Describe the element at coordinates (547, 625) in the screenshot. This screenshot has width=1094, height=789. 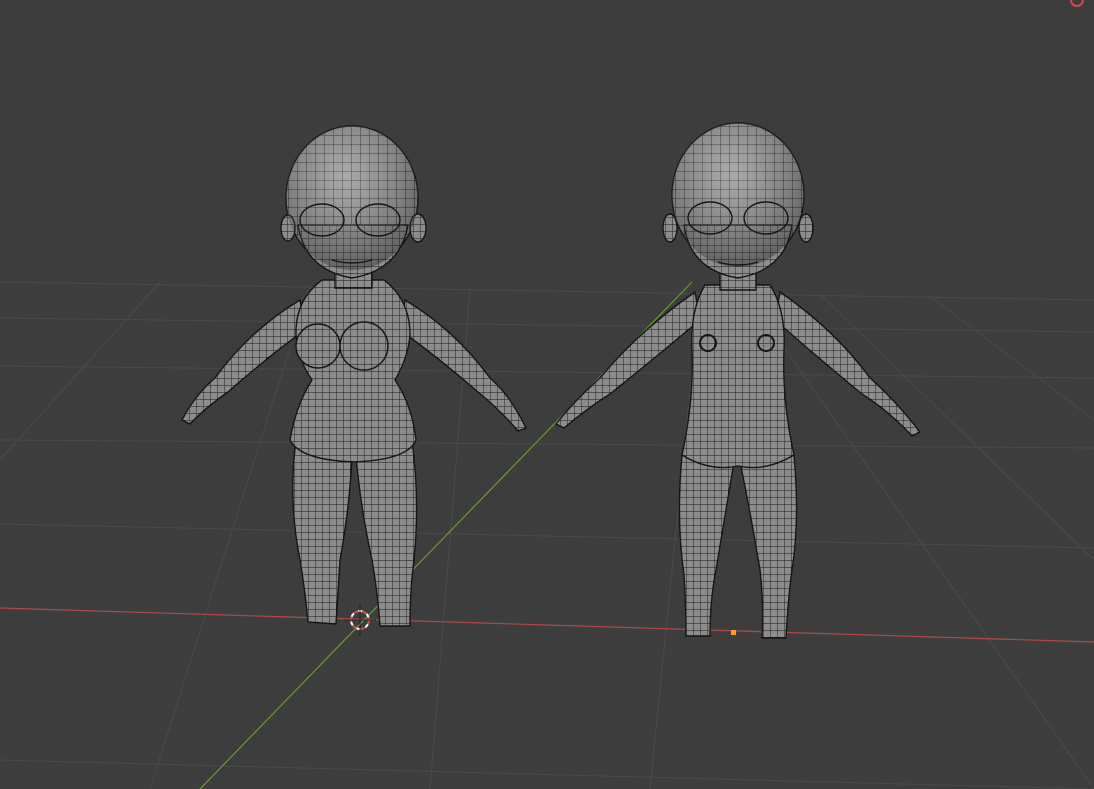
I see `x-axis-line` at that location.